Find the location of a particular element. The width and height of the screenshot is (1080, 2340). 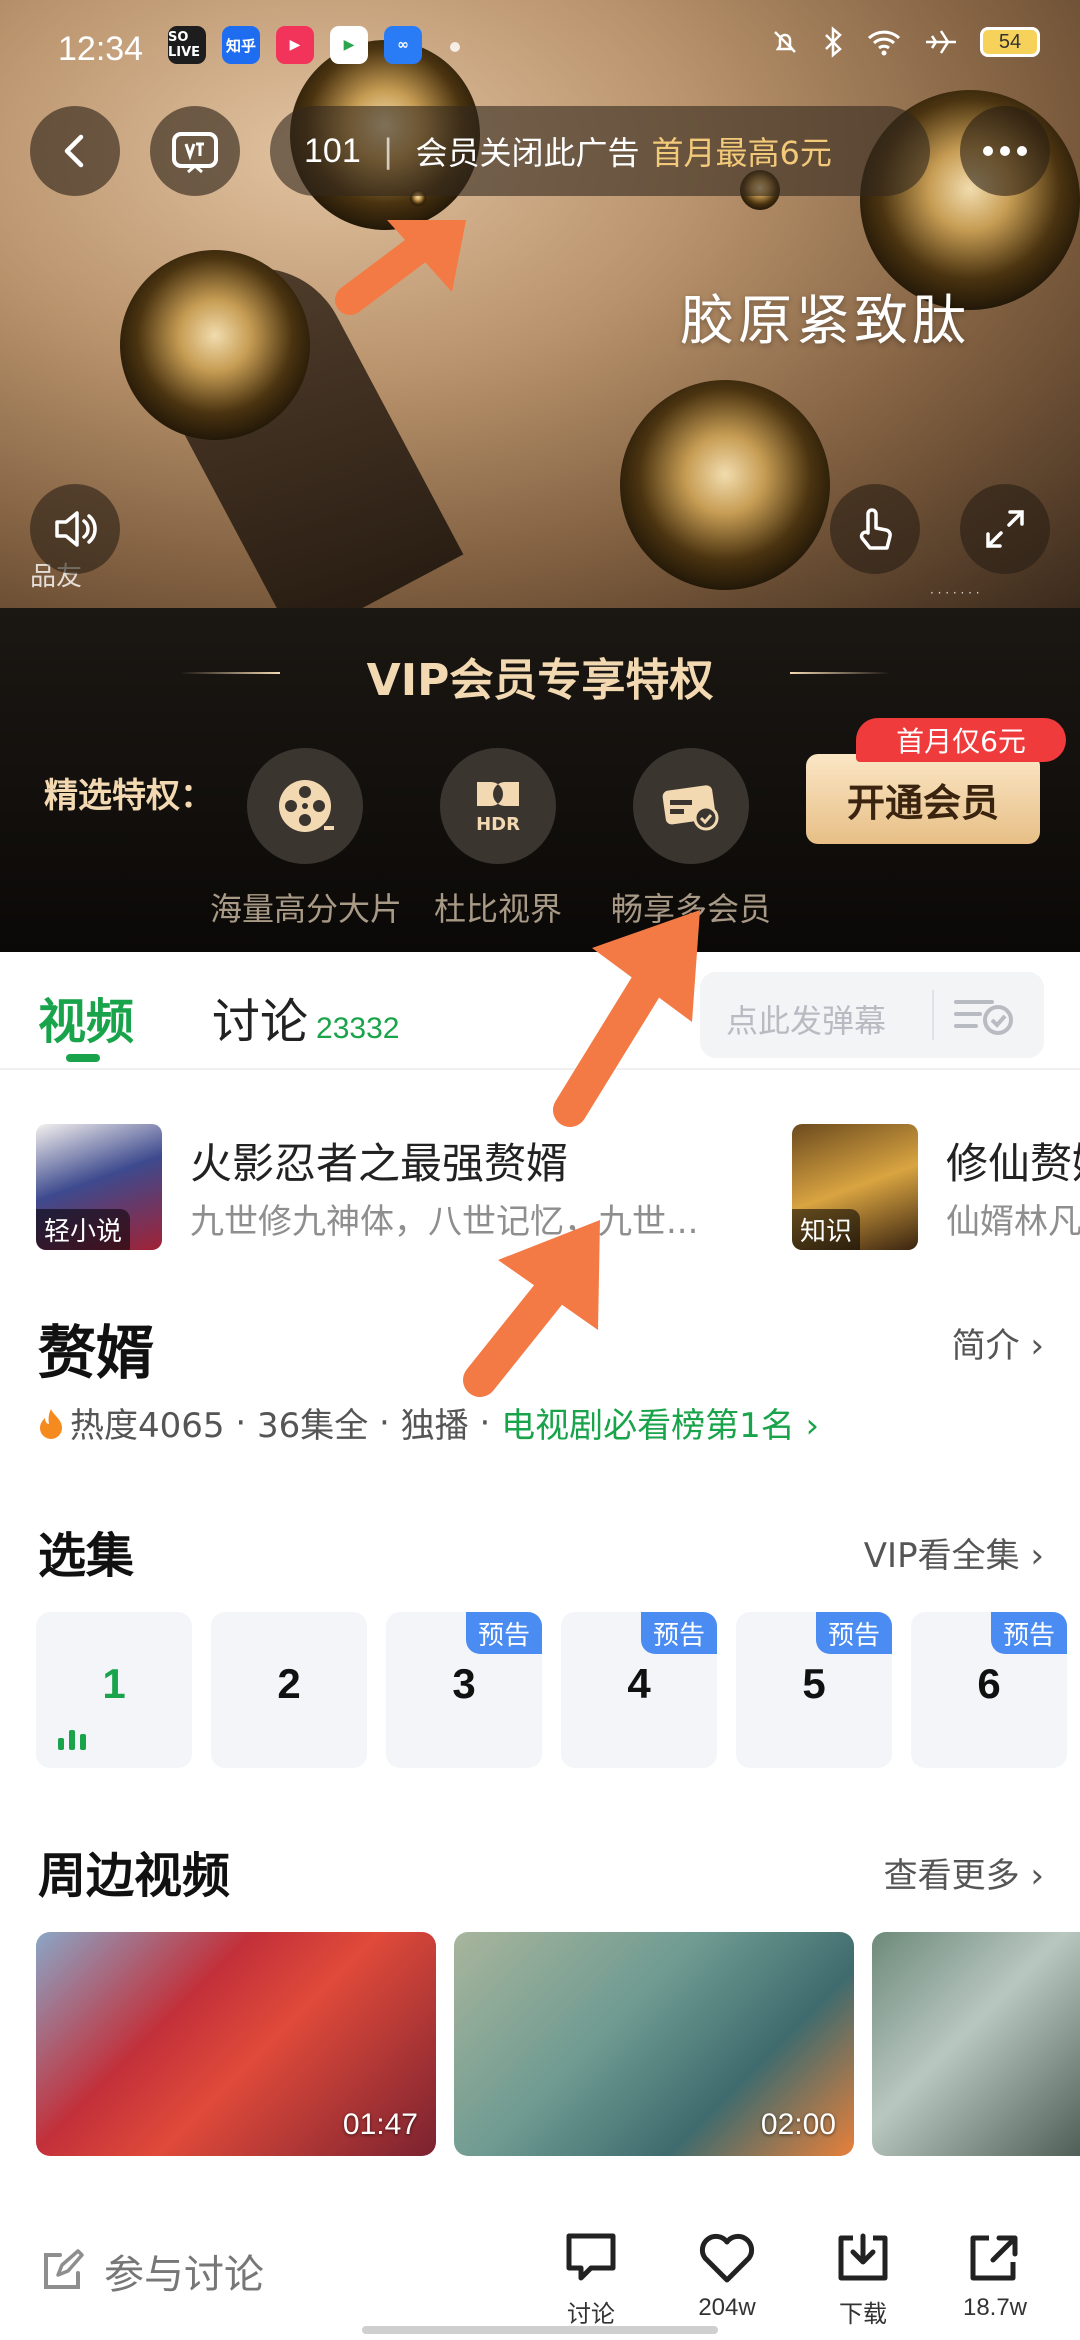

download-icon is located at coordinates (863, 2257).